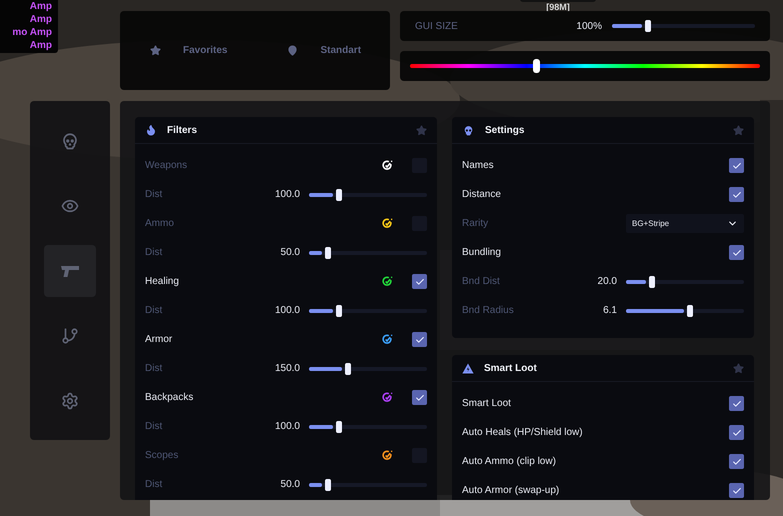 The width and height of the screenshot is (783, 516). What do you see at coordinates (487, 404) in the screenshot?
I see `option-label: Smart Loot` at bounding box center [487, 404].